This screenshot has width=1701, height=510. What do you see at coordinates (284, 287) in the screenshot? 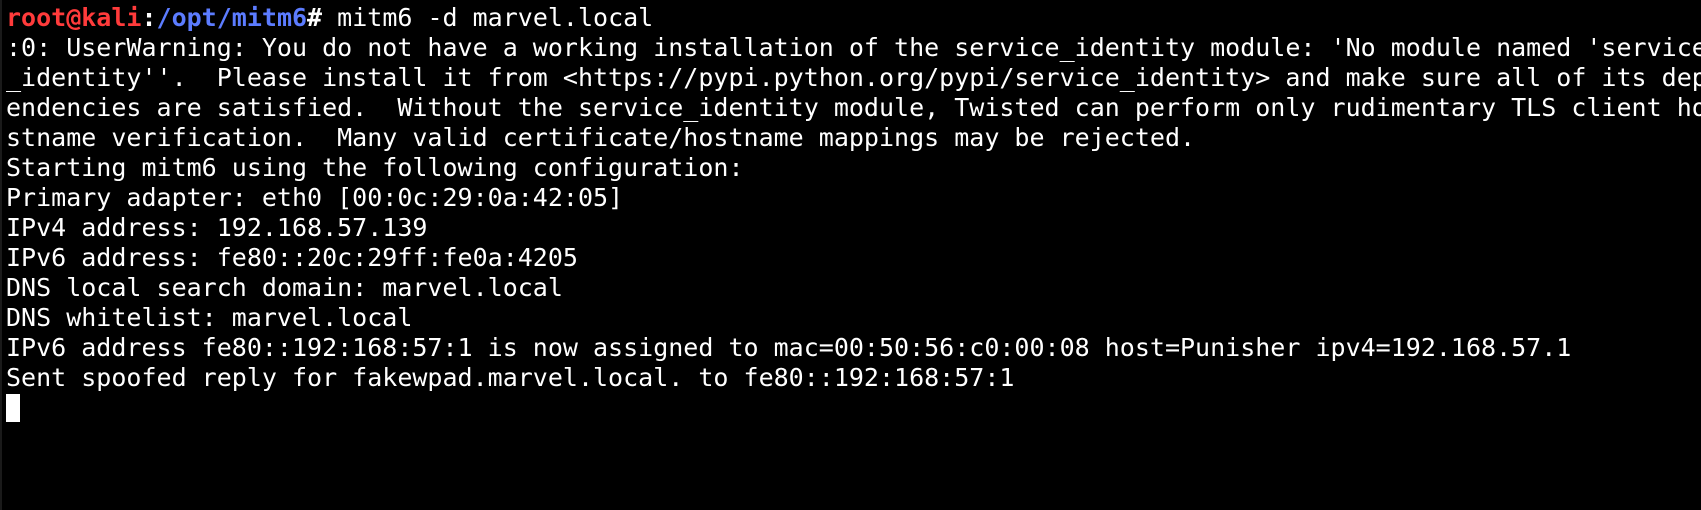
I see `output-line-dns-search-domain: DNS local search domain: marvel.local` at bounding box center [284, 287].